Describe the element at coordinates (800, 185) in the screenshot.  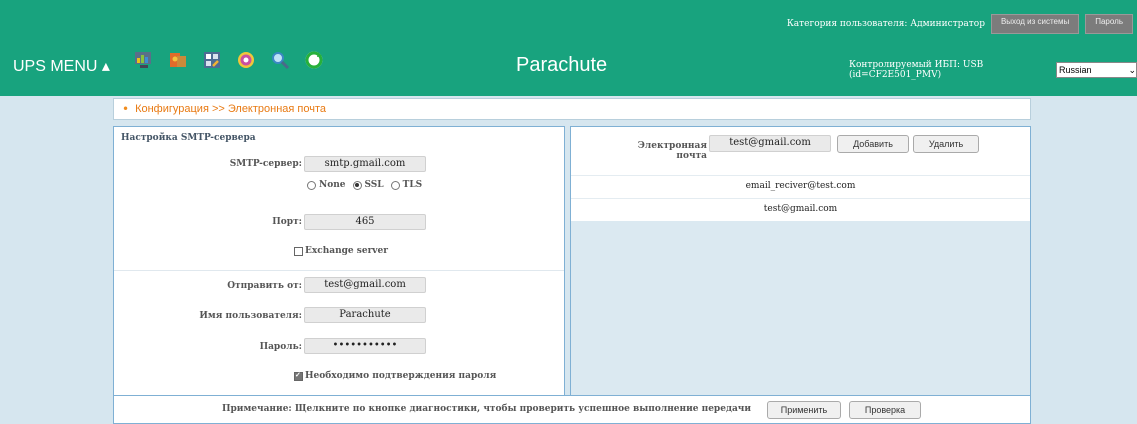
I see `email-list-item: email_reciver@test.com` at that location.